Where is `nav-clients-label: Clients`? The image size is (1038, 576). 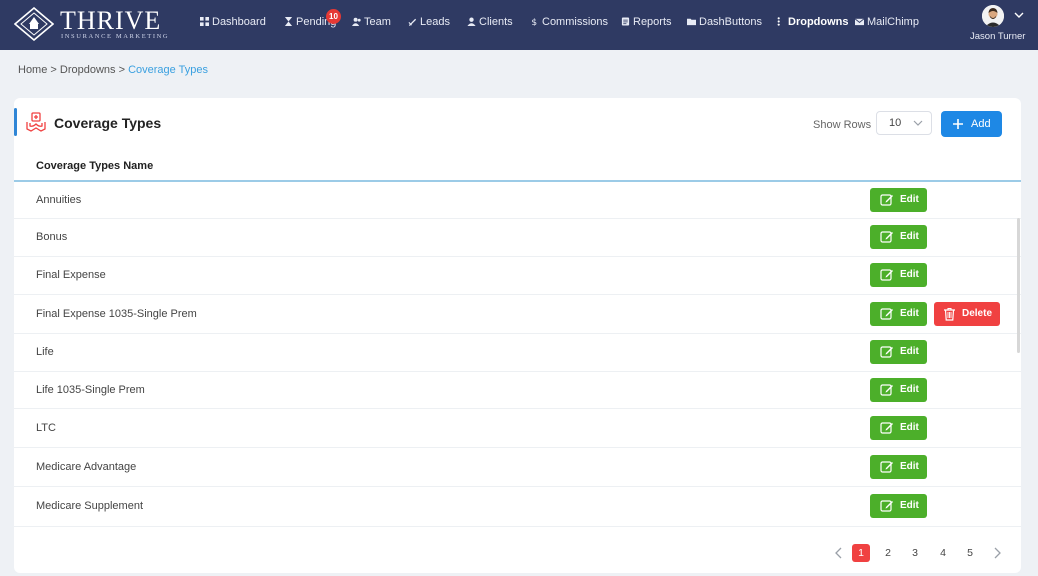
nav-clients-label: Clients is located at coordinates (496, 22).